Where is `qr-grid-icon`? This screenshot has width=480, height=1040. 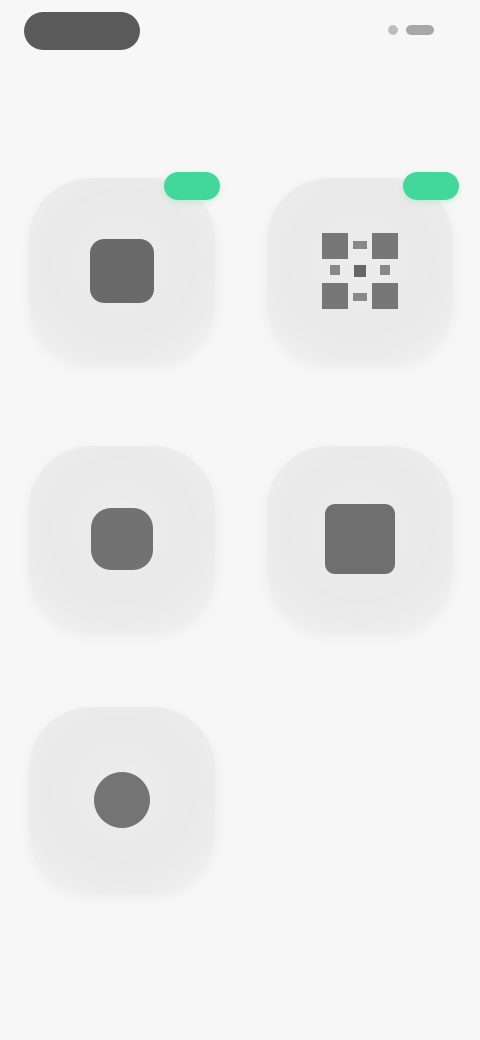 qr-grid-icon is located at coordinates (360, 271).